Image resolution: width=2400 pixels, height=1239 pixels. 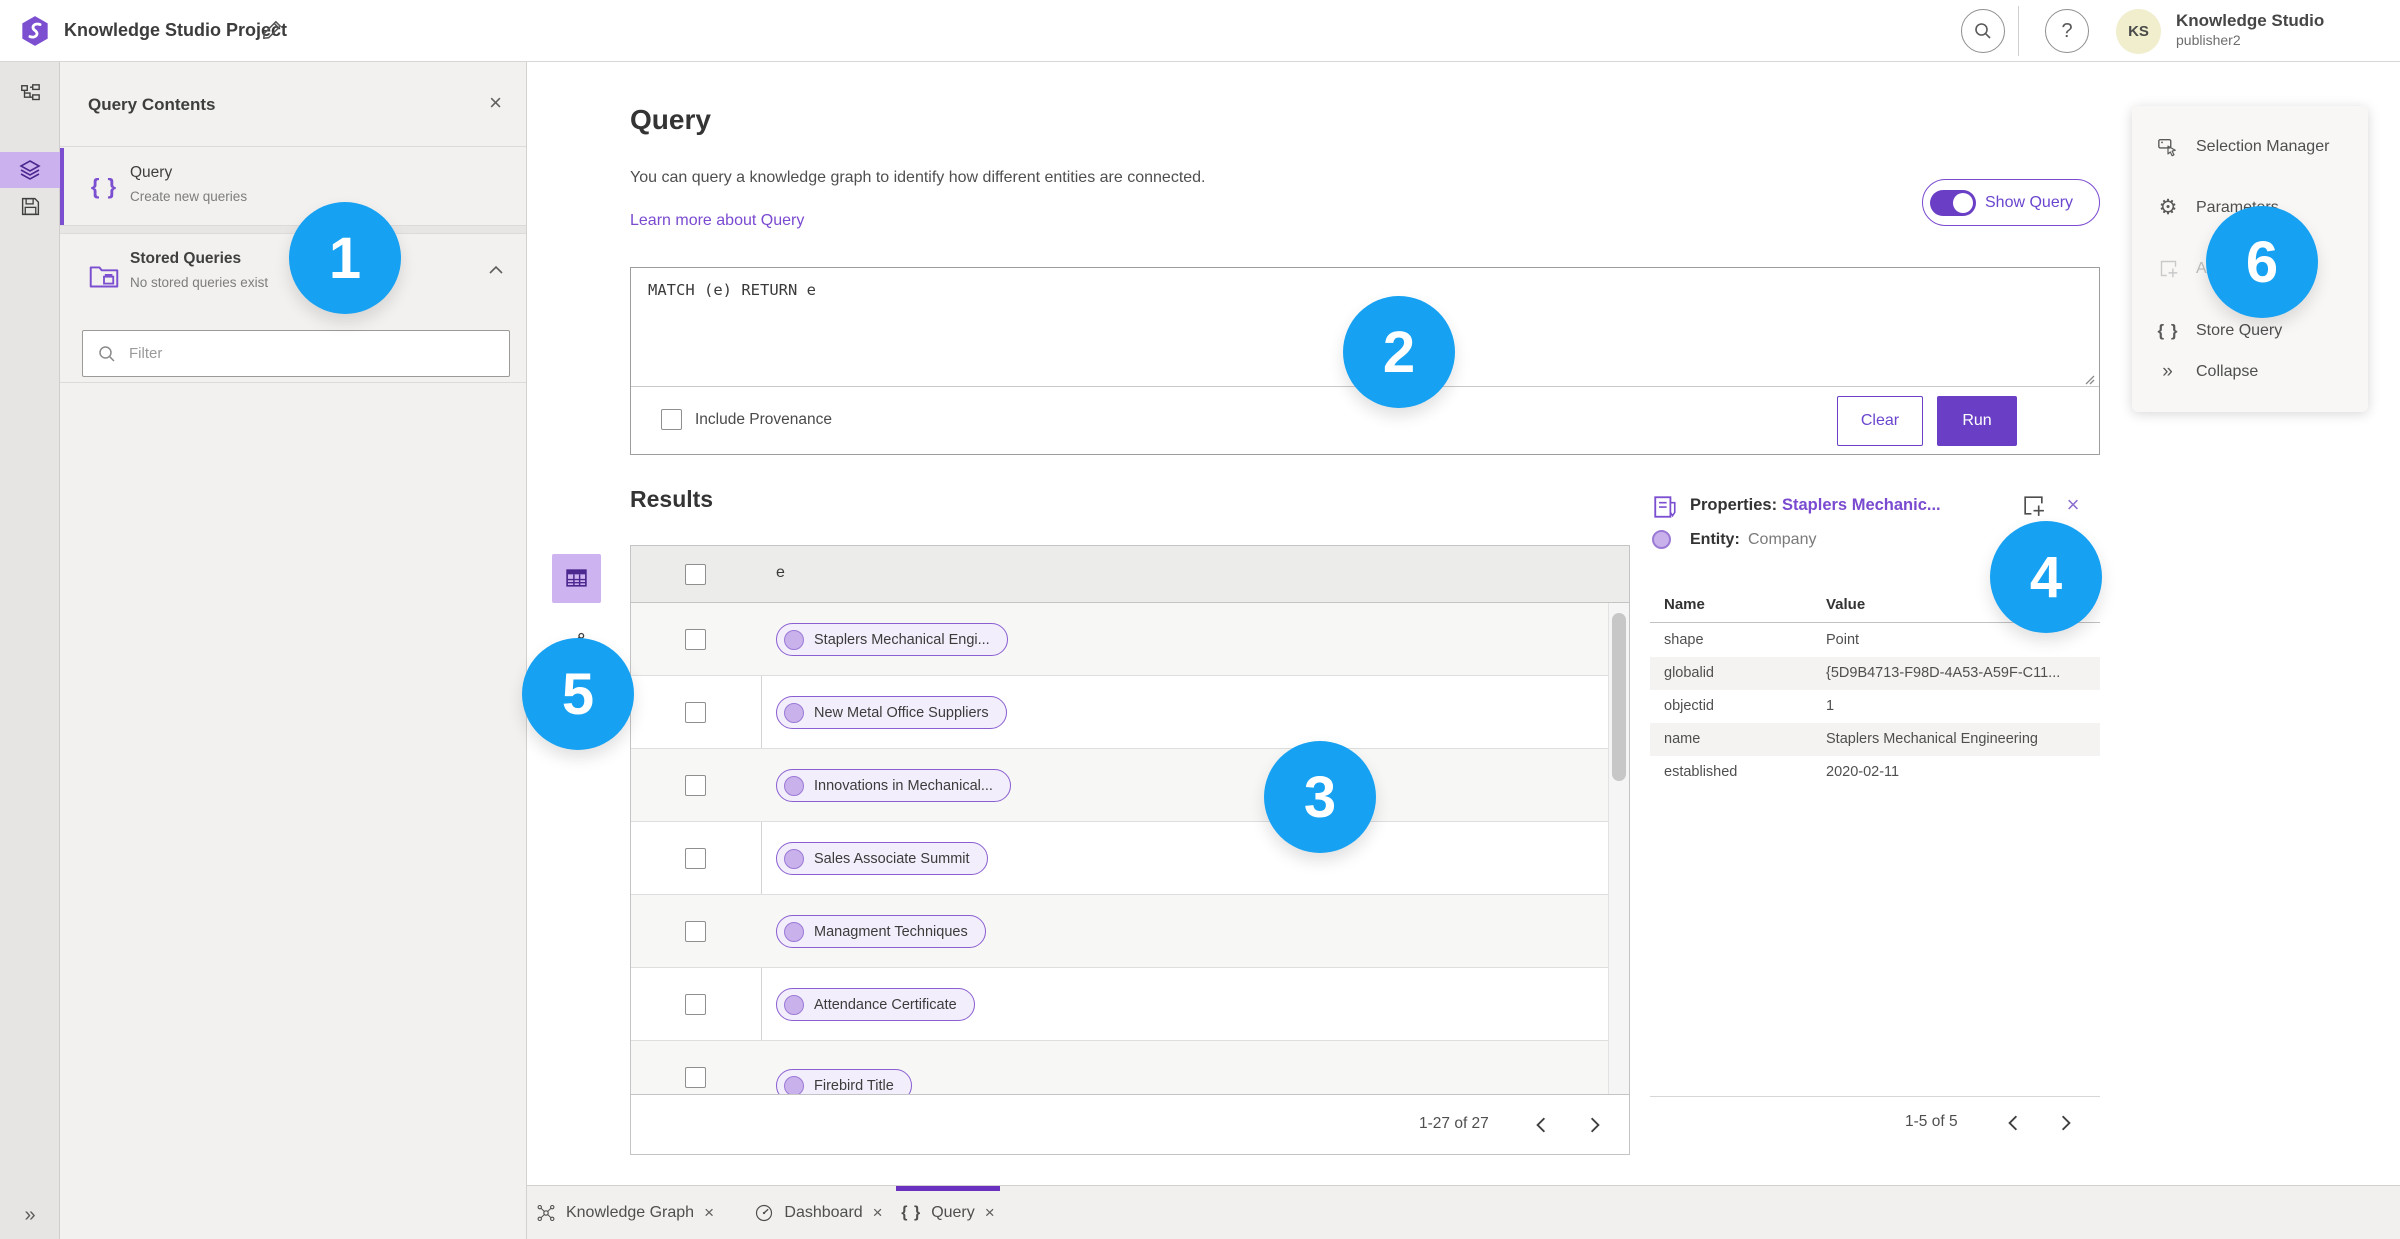 What do you see at coordinates (670, 119) in the screenshot?
I see `page-title: Query` at bounding box center [670, 119].